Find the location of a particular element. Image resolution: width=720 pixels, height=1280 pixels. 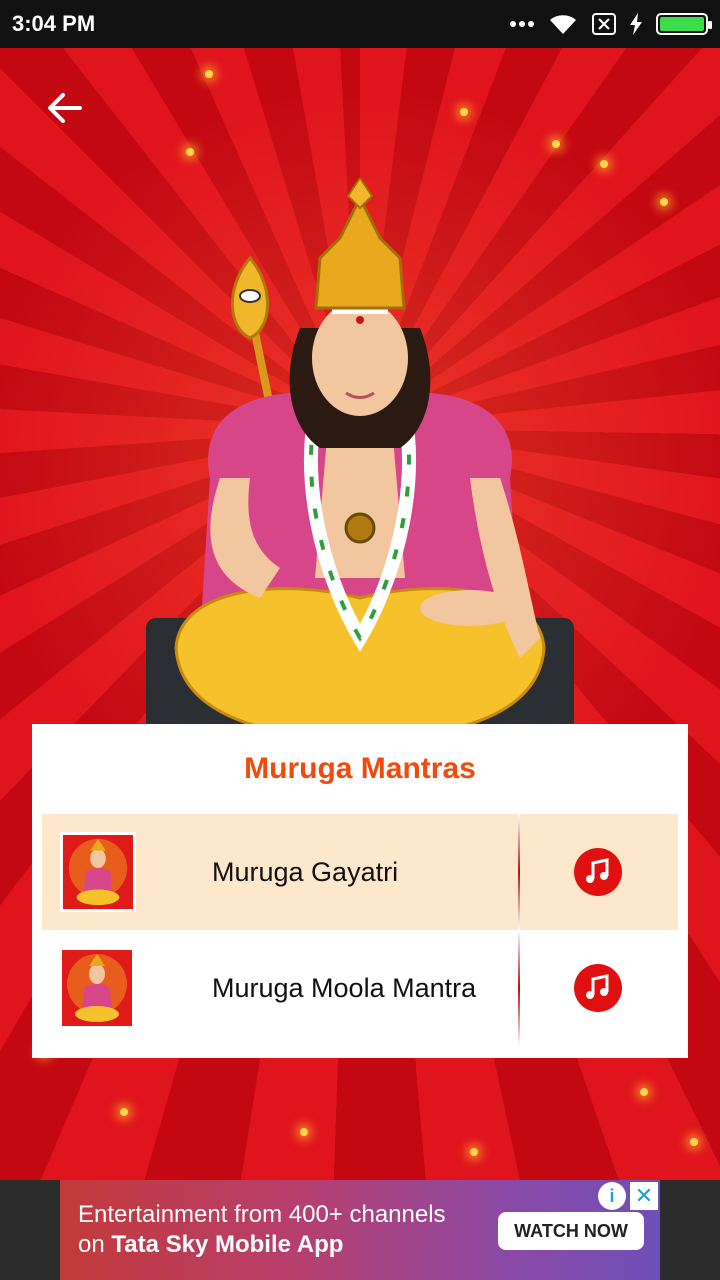

ad-info-icon: i is located at coordinates (612, 1196).